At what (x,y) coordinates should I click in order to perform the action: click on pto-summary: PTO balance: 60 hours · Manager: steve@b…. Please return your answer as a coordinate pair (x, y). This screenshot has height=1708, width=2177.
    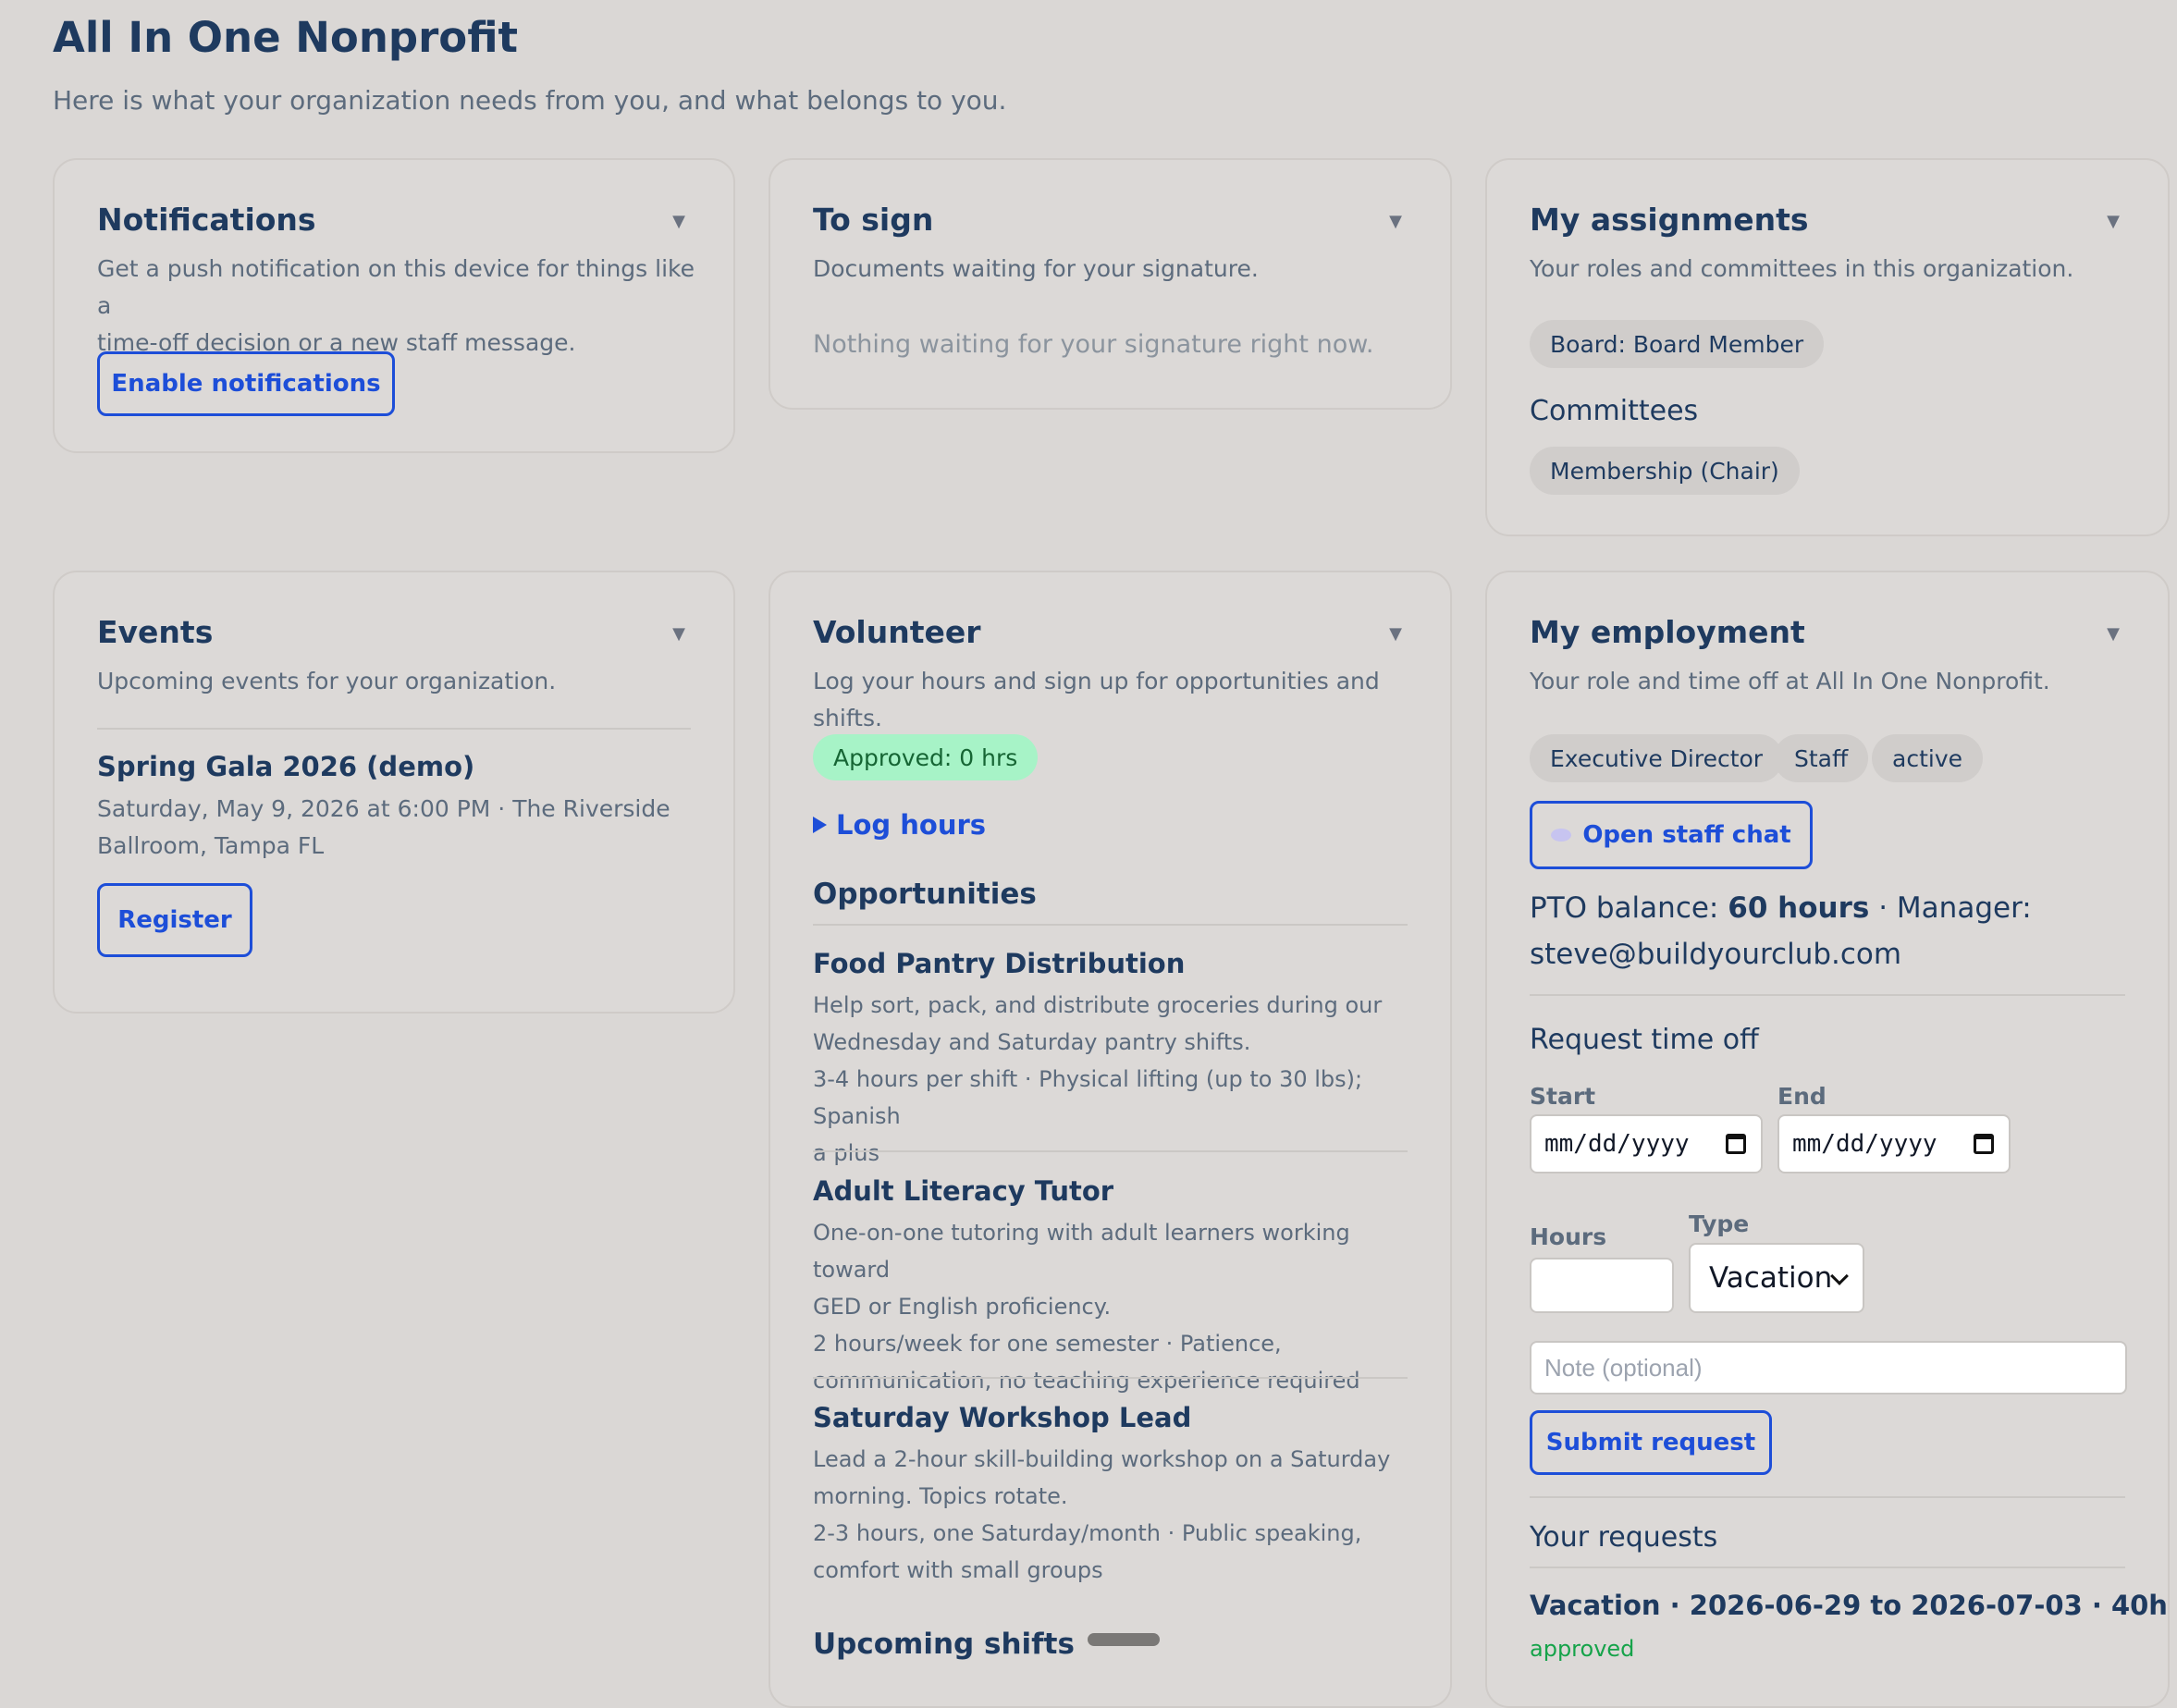
    Looking at the image, I should click on (1781, 931).